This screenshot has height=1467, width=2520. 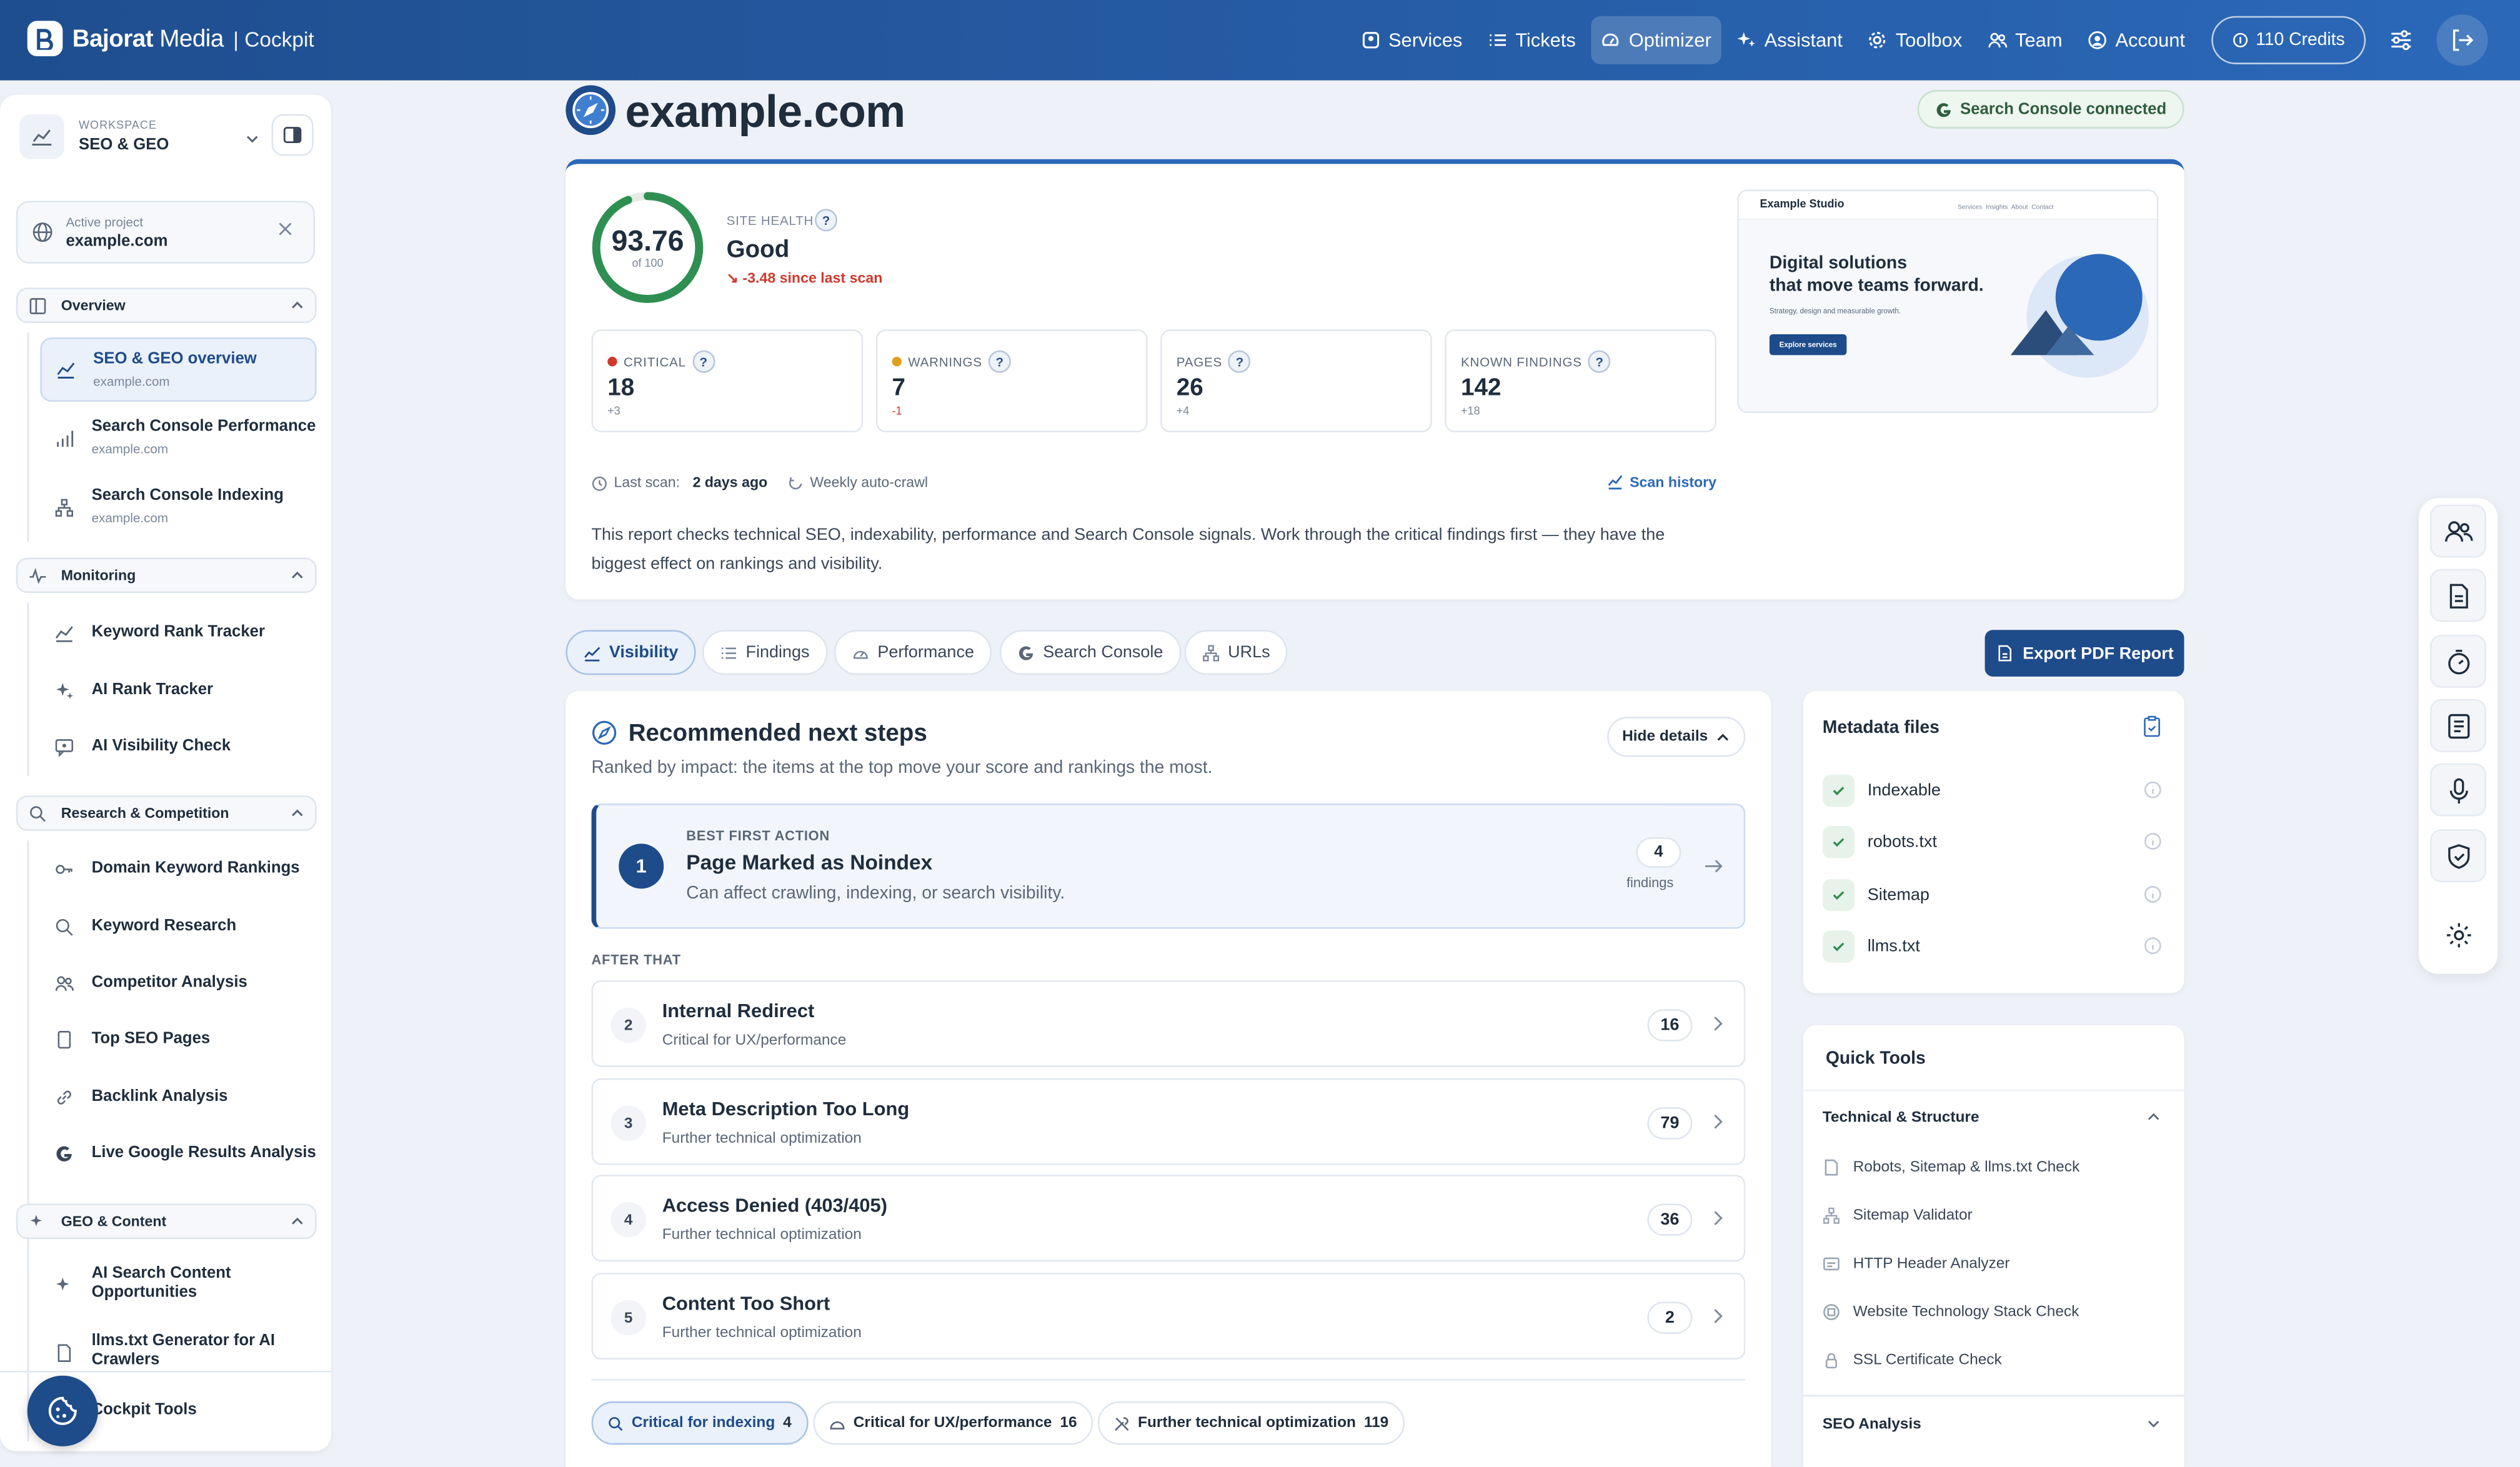 What do you see at coordinates (1251, 1423) in the screenshot?
I see `filter-chip-technical: Further technical optimization 119` at bounding box center [1251, 1423].